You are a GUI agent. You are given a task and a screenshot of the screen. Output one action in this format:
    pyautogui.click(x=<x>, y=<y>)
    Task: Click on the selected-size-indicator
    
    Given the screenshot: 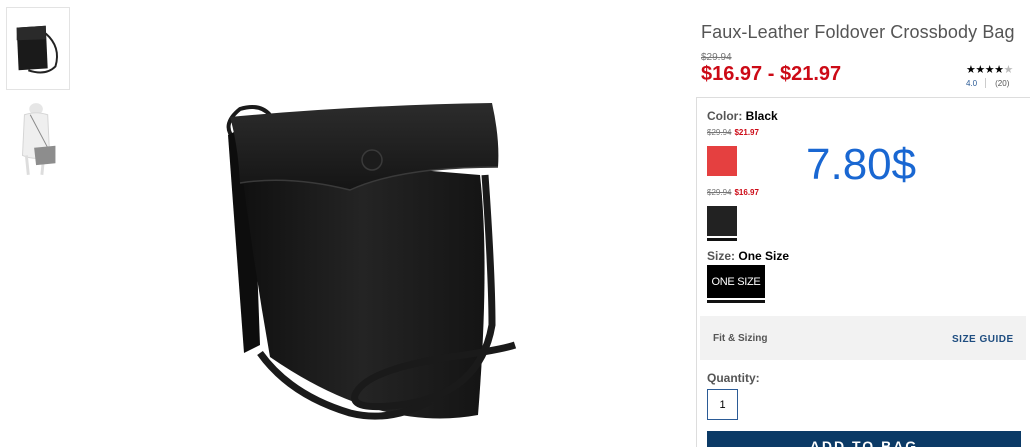 What is the action you would take?
    pyautogui.click(x=736, y=301)
    